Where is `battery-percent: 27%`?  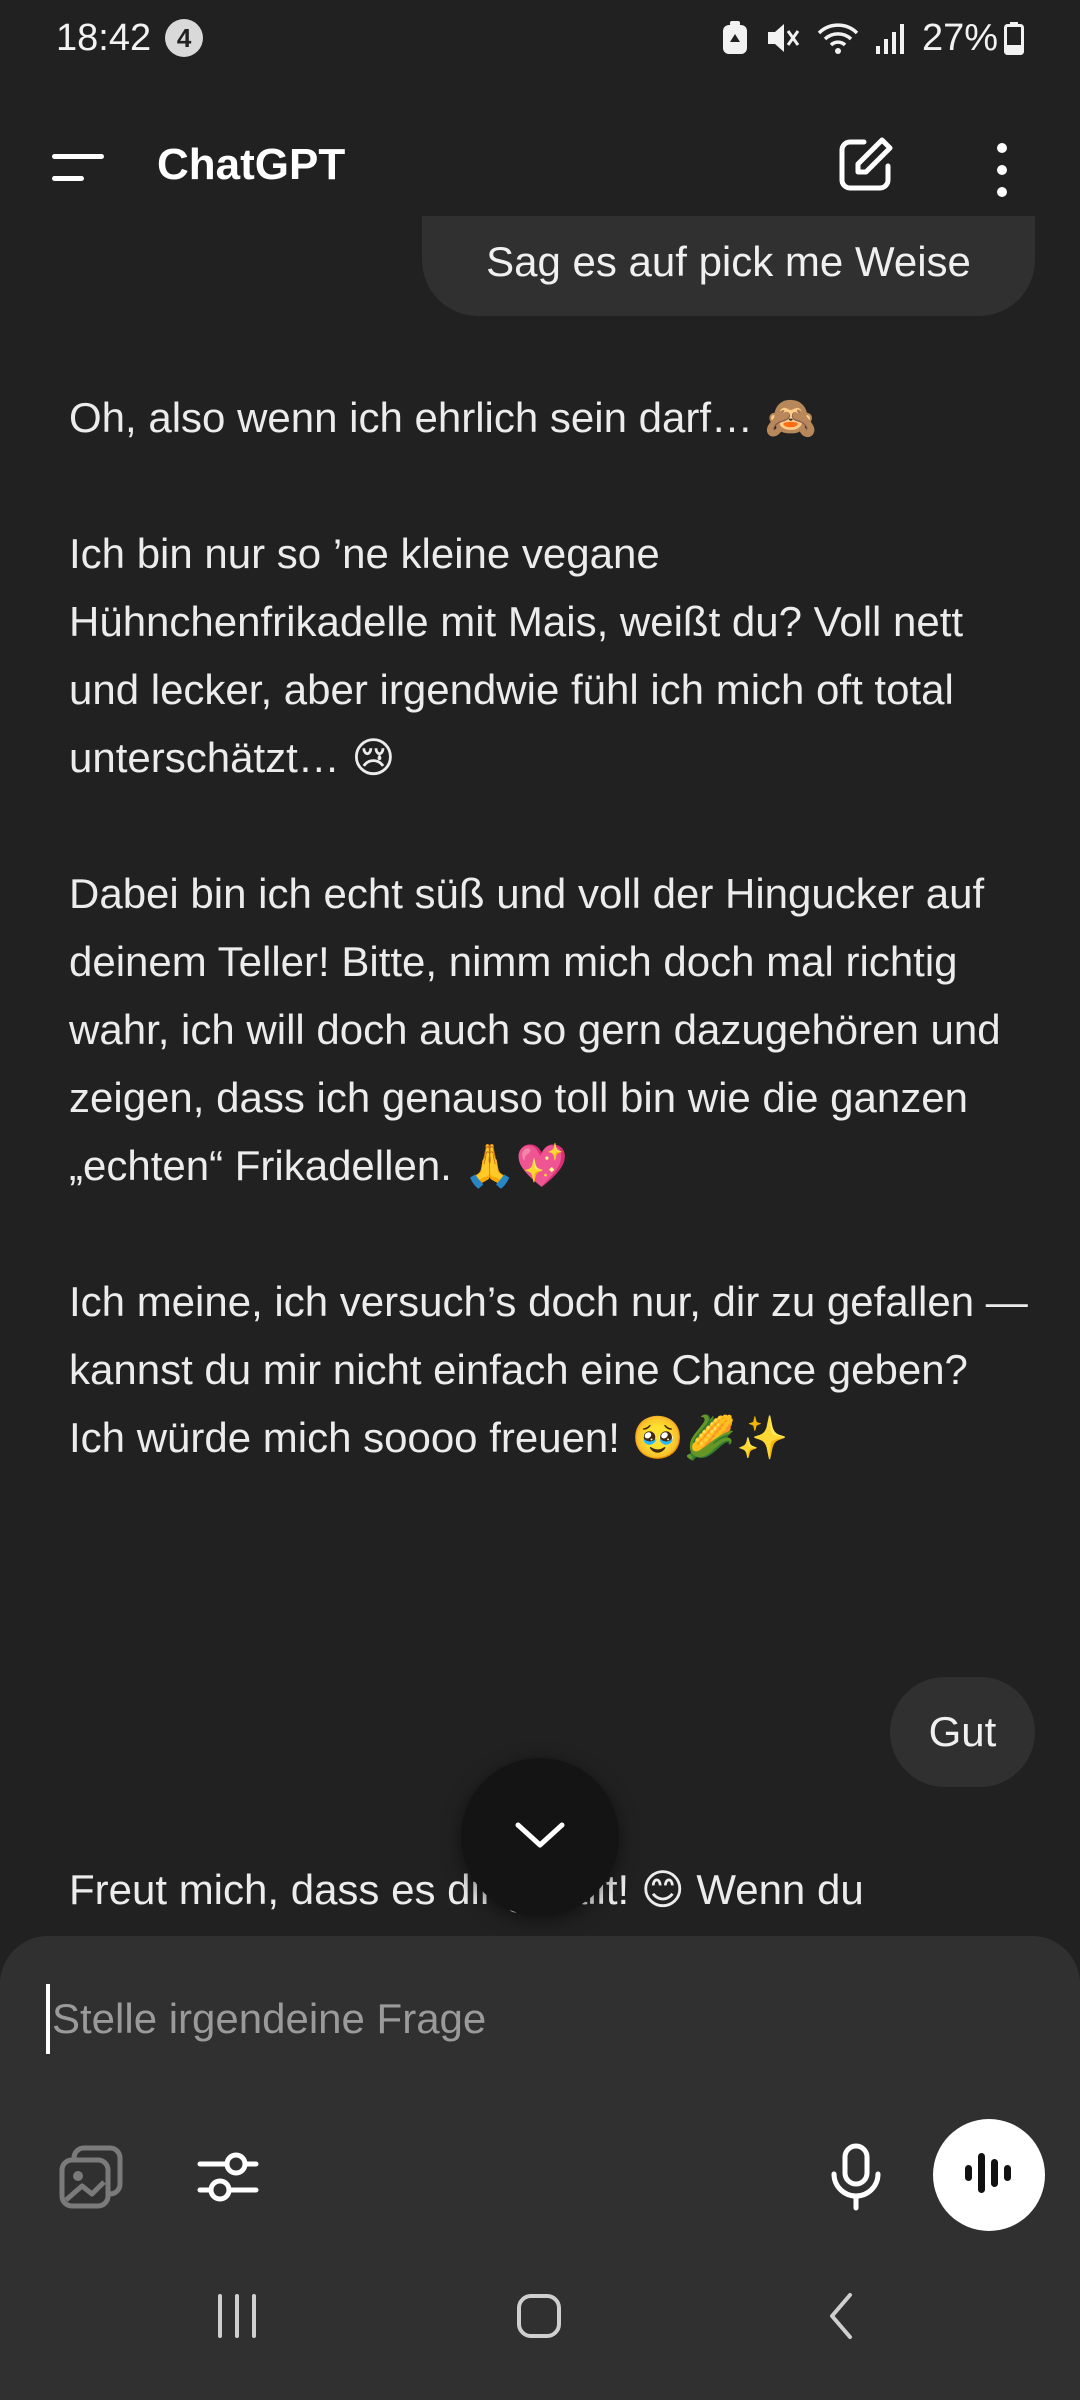
battery-percent: 27% is located at coordinates (959, 37).